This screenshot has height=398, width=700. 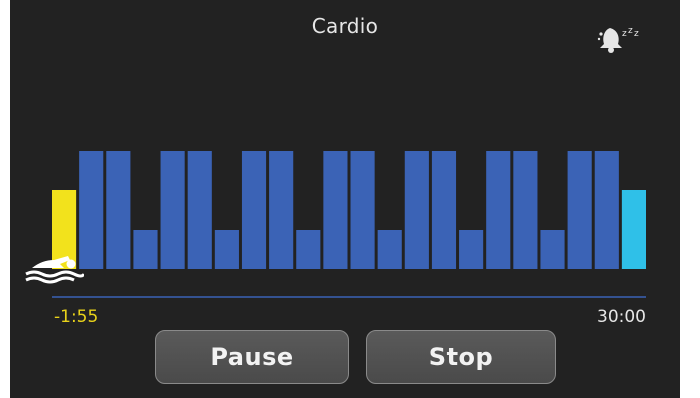 I want to click on swimmer-icon, so click(x=54, y=270).